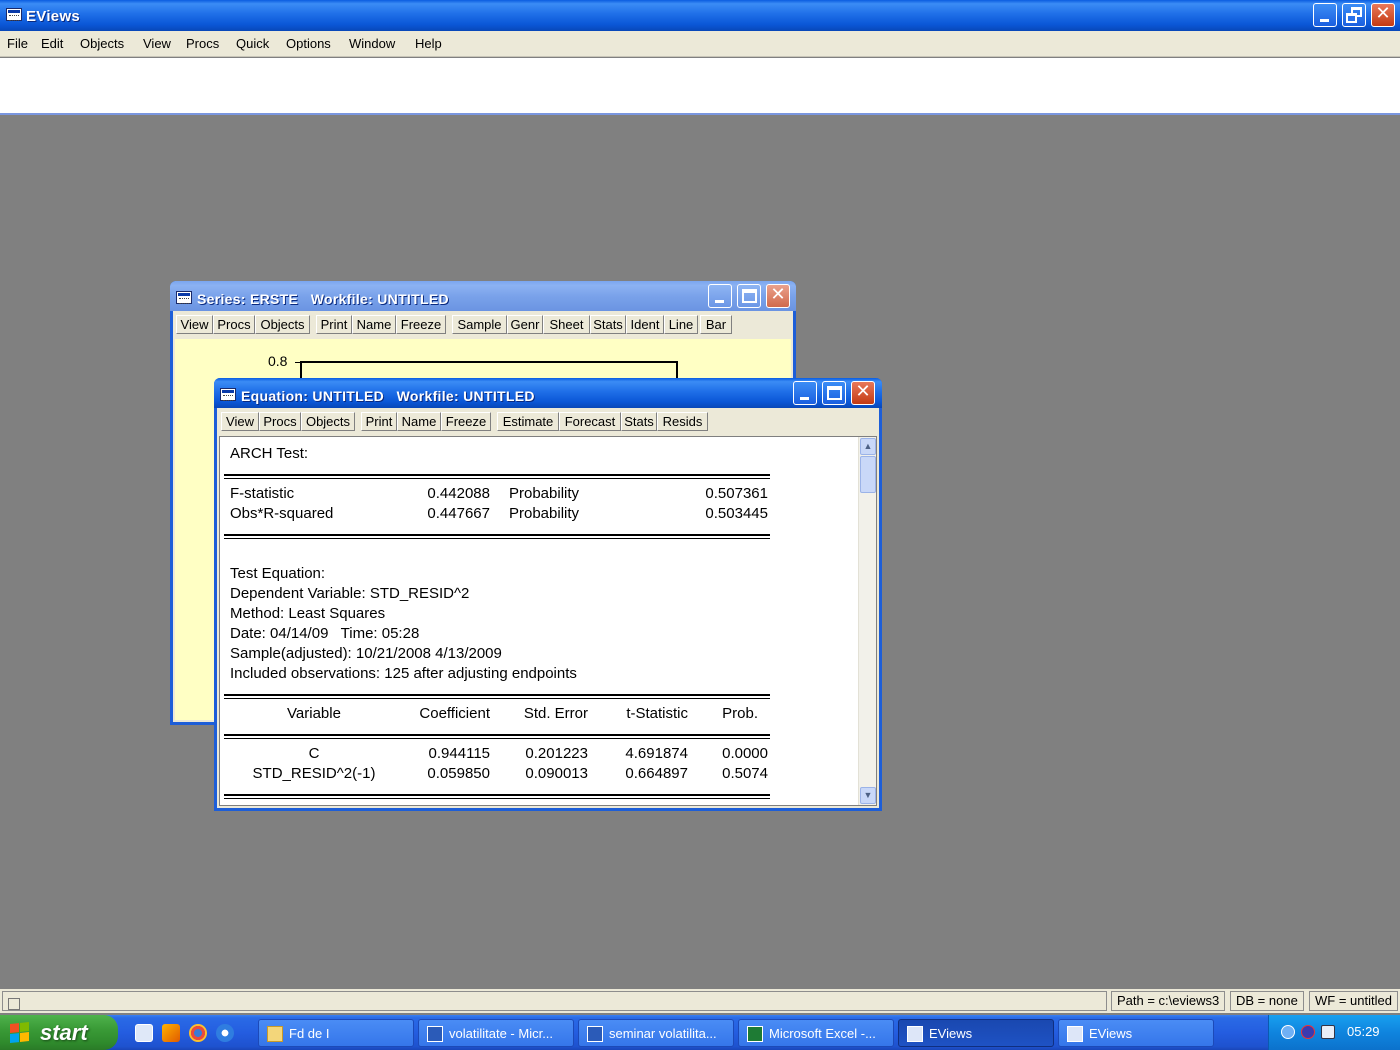 The height and width of the screenshot is (1050, 1400). What do you see at coordinates (834, 393) in the screenshot?
I see `equation-maximize-button` at bounding box center [834, 393].